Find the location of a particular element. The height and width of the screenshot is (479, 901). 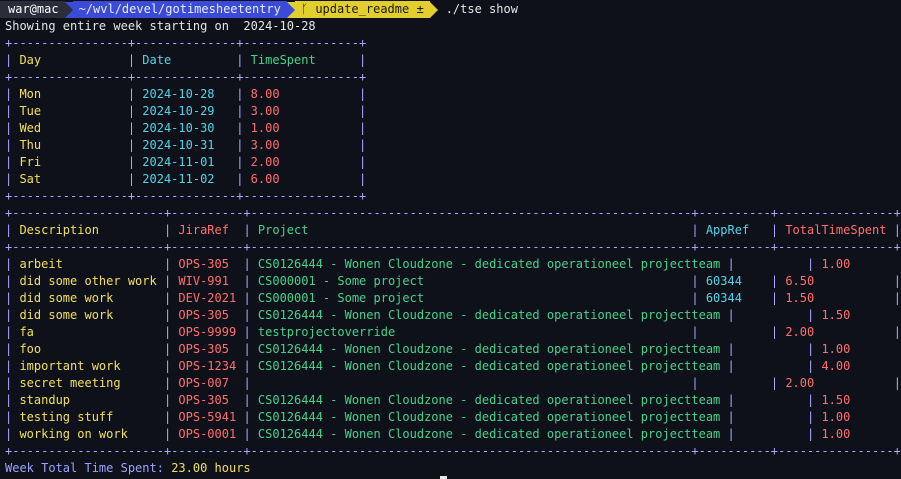

date-cell: 2024-11-01 is located at coordinates (186, 162).